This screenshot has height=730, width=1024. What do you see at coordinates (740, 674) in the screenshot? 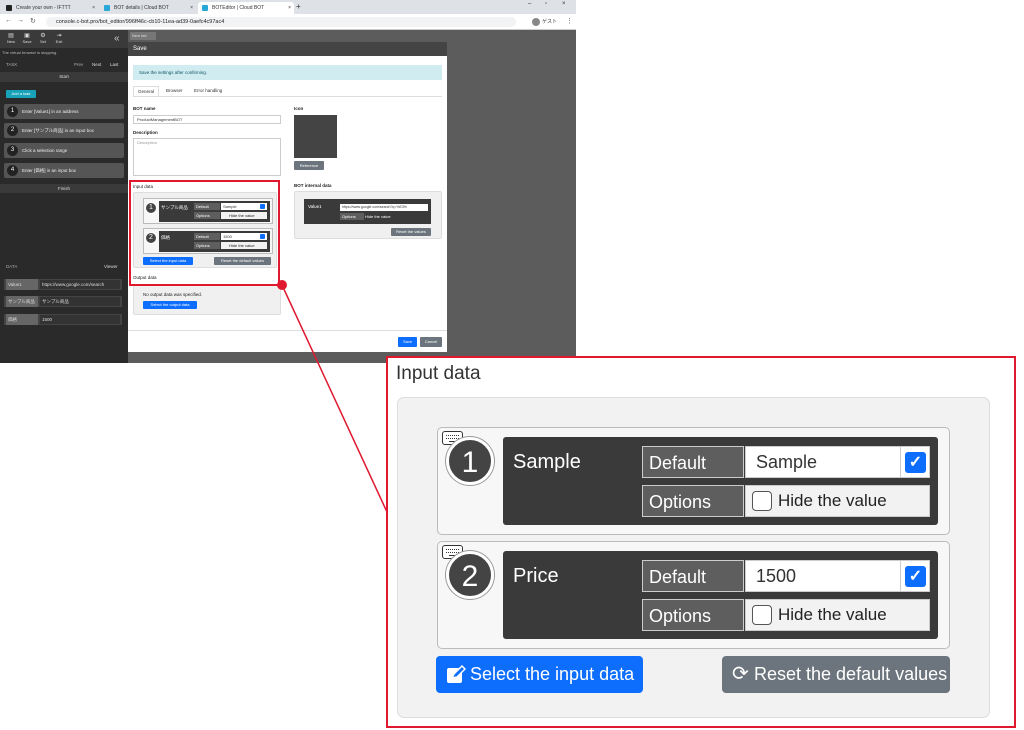
I see `refresh-icon: ⟳` at bounding box center [740, 674].